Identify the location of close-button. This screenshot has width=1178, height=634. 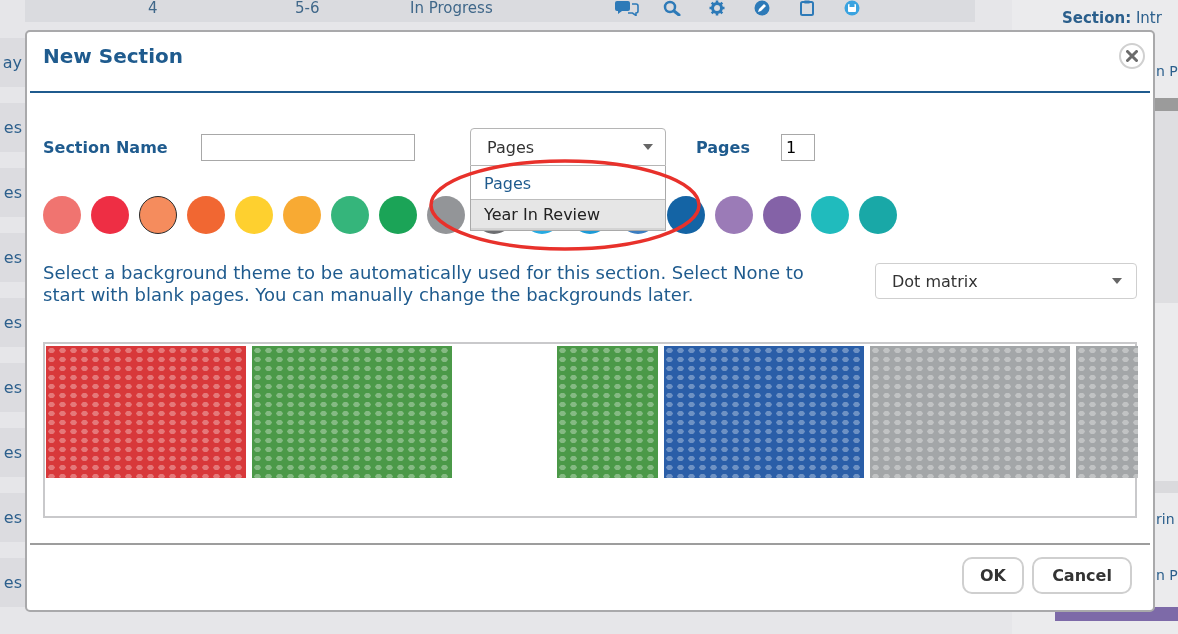
(1132, 56).